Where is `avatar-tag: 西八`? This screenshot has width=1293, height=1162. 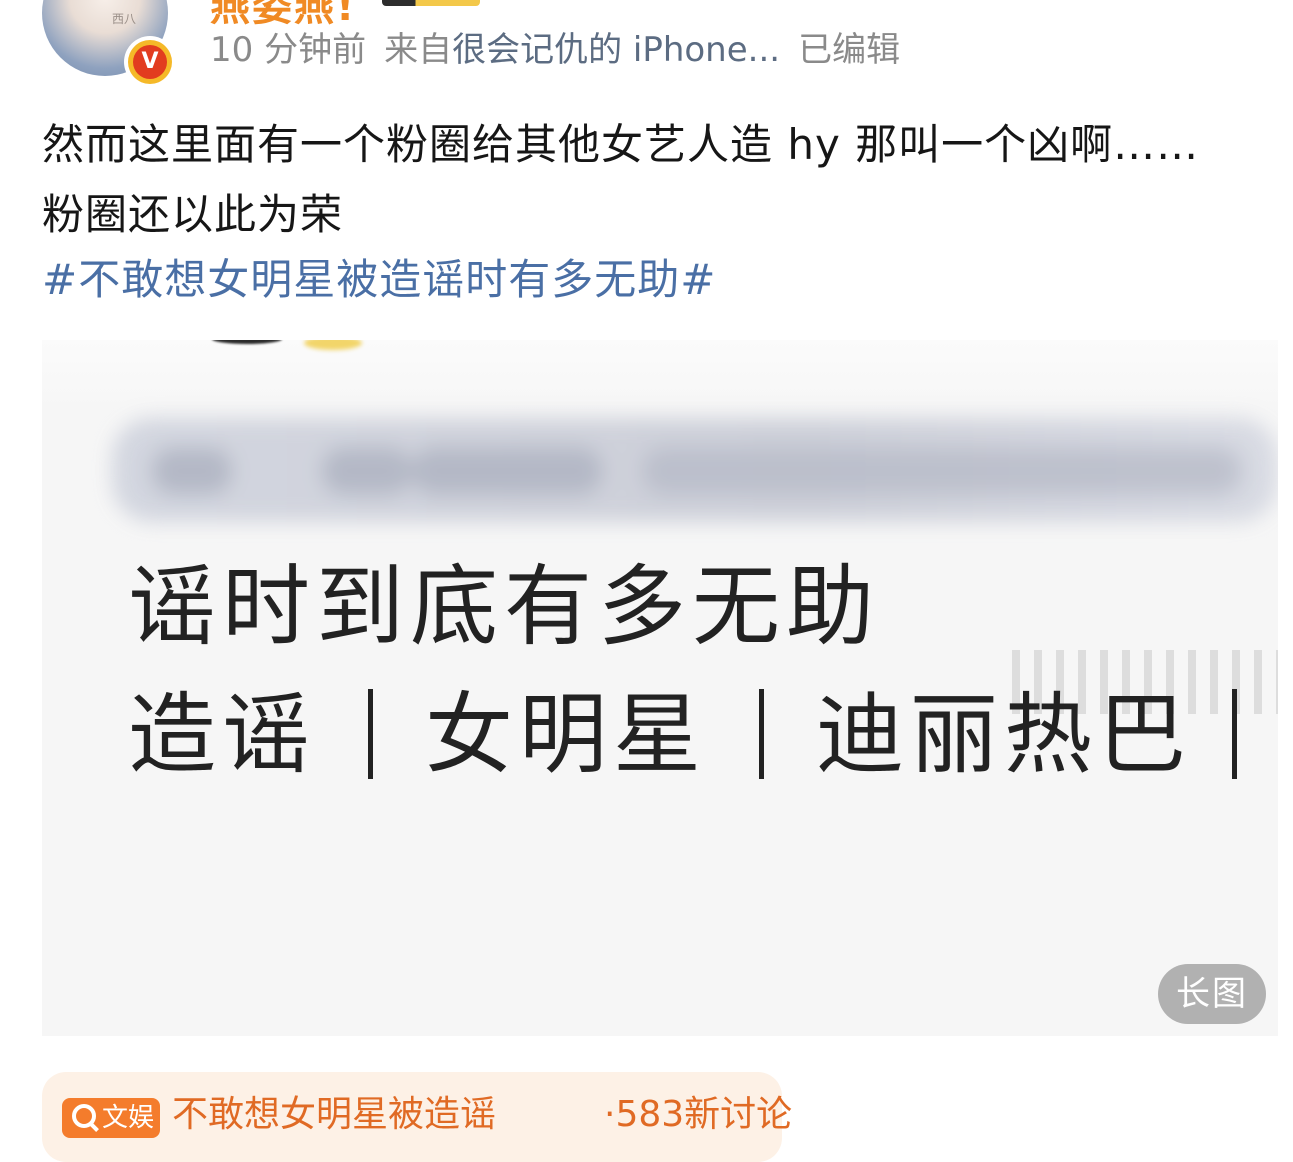
avatar-tag: 西八 is located at coordinates (124, 19).